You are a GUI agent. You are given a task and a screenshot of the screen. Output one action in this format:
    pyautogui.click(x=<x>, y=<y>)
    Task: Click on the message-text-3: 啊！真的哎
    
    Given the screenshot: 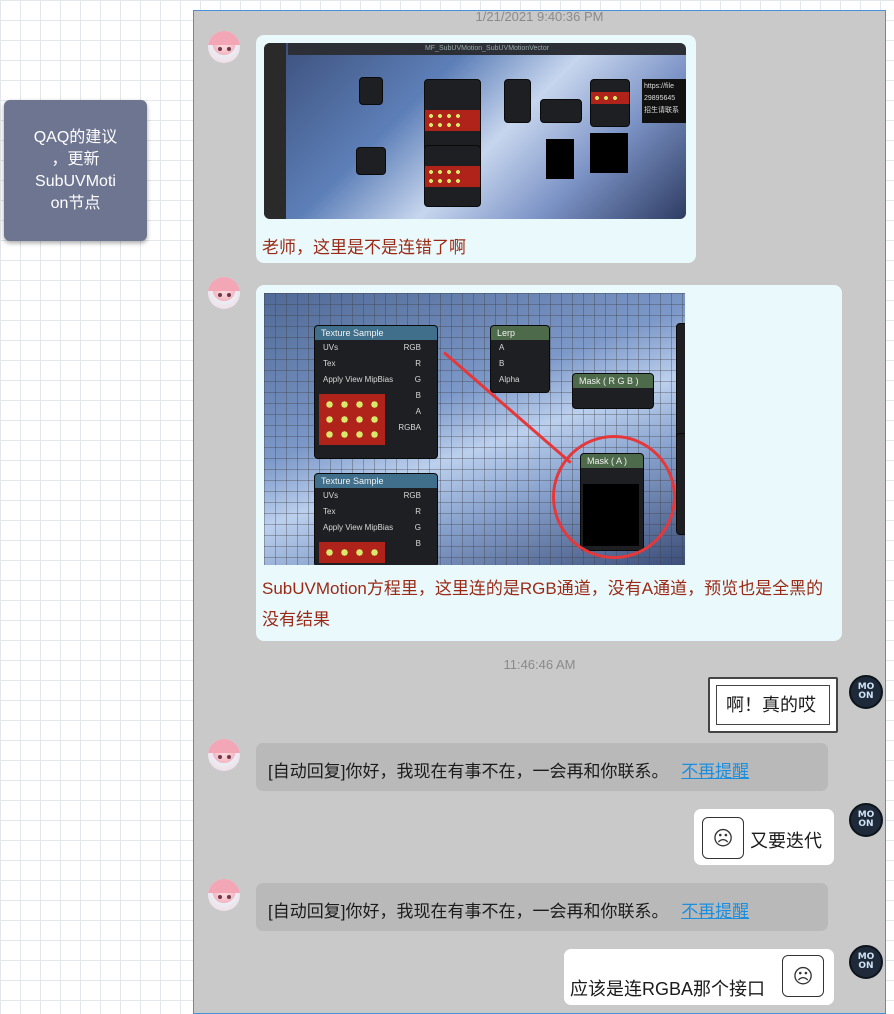 What is the action you would take?
    pyautogui.click(x=771, y=705)
    